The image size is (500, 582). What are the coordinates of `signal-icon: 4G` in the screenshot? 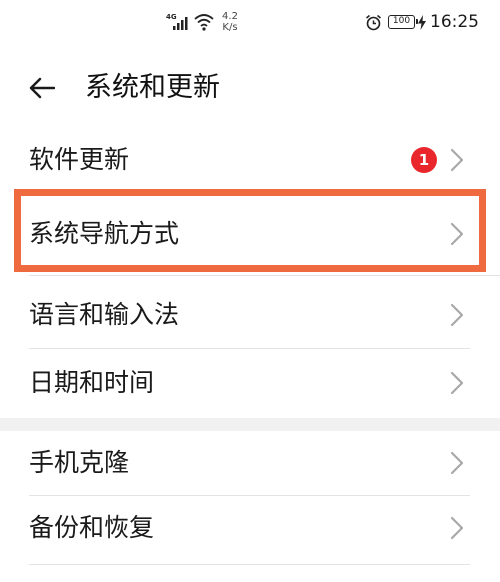 It's located at (179, 22).